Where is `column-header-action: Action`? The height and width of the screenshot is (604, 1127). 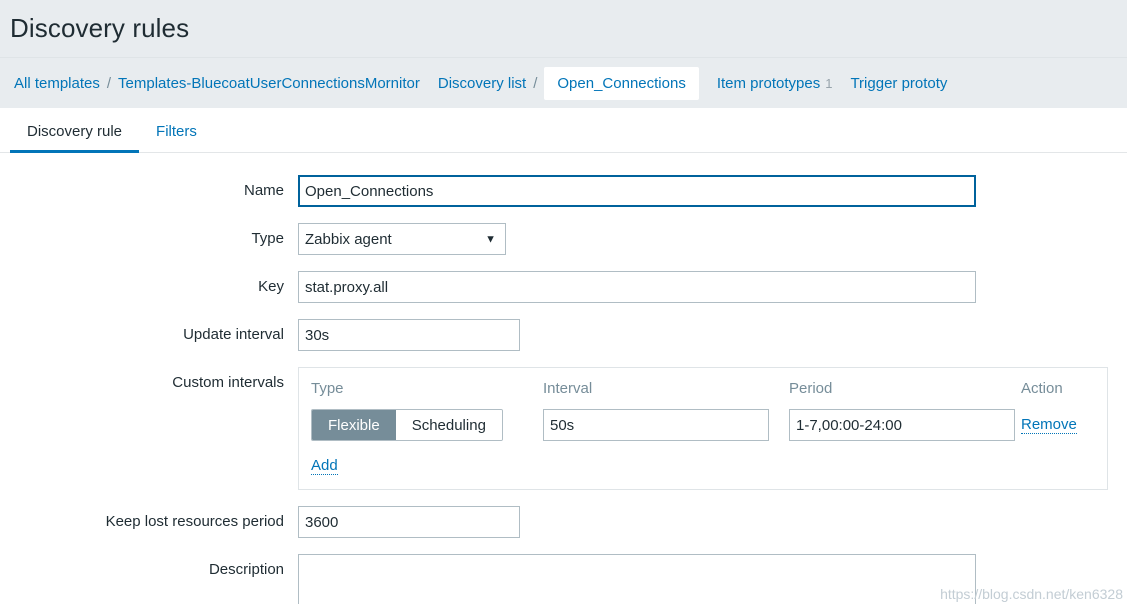 column-header-action: Action is located at coordinates (1042, 388).